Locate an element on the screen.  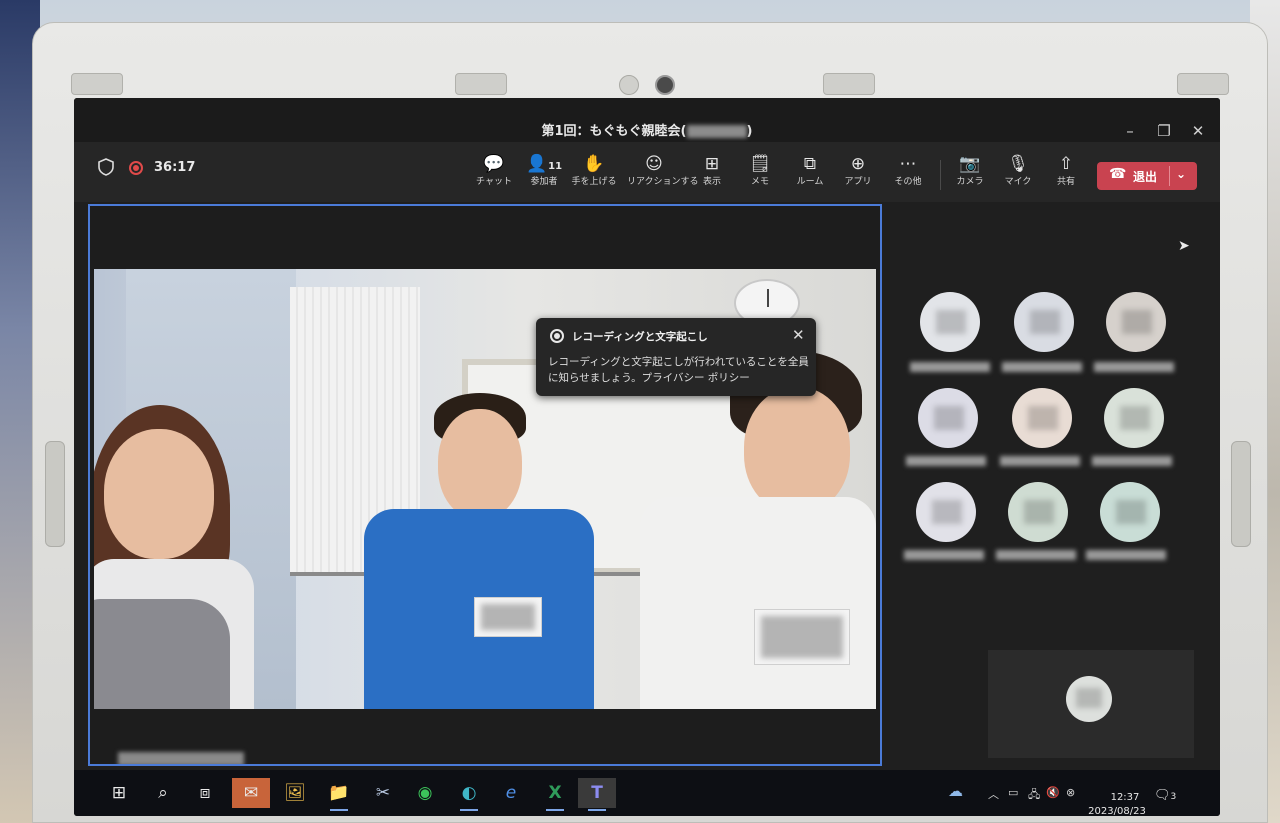
woman-face is located at coordinates (159, 494).